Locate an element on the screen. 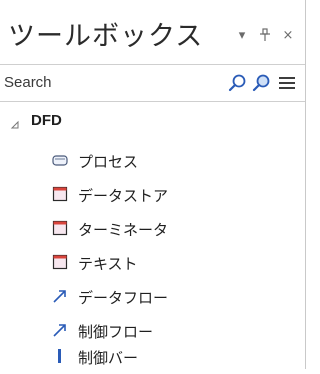 This screenshot has height=374, width=320. process-shape-icon is located at coordinates (60, 160).